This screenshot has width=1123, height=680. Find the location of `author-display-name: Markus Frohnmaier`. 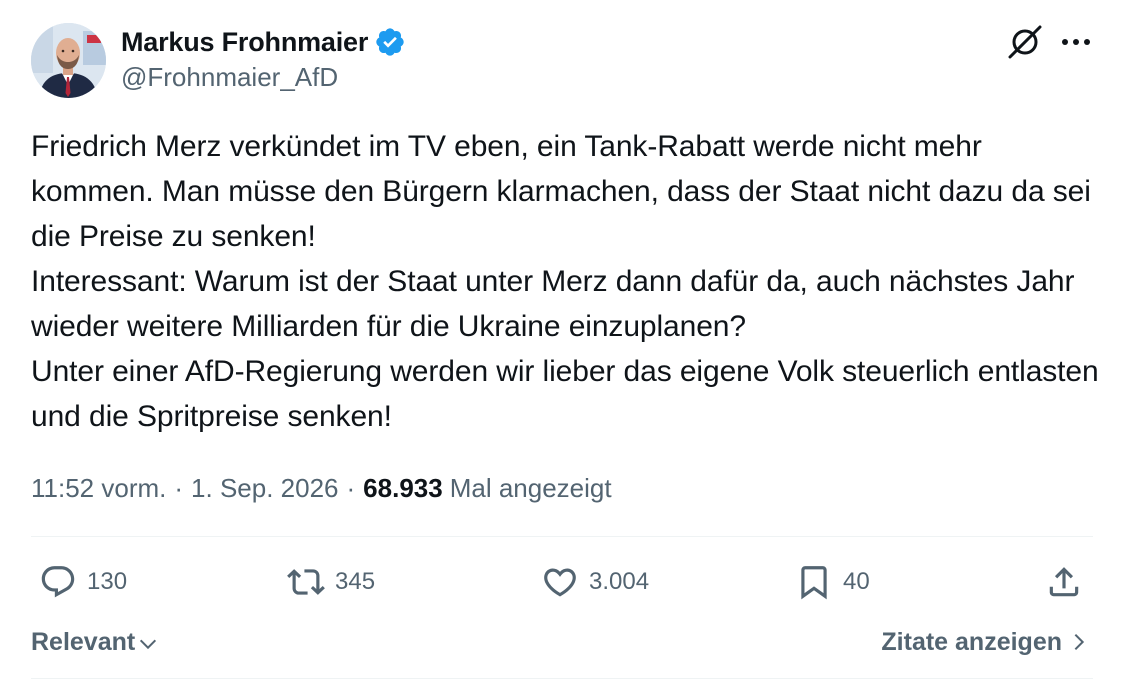

author-display-name: Markus Frohnmaier is located at coordinates (244, 42).